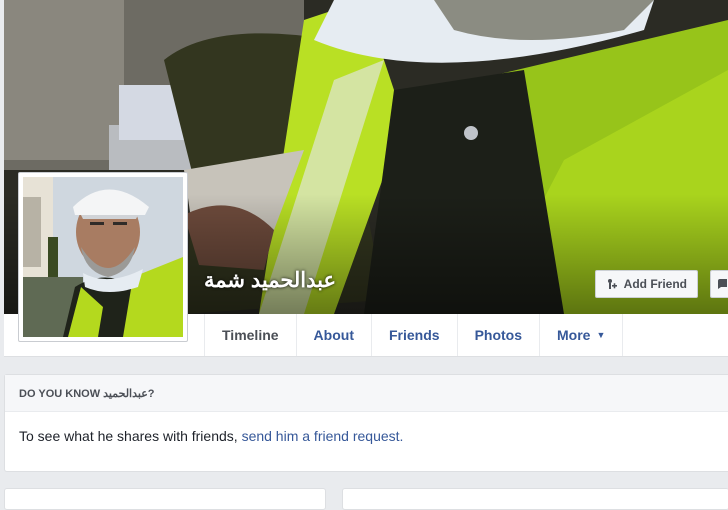 This screenshot has width=728, height=510. I want to click on card-heading: DO YOU KNOW عبدالحميد?, so click(366, 393).